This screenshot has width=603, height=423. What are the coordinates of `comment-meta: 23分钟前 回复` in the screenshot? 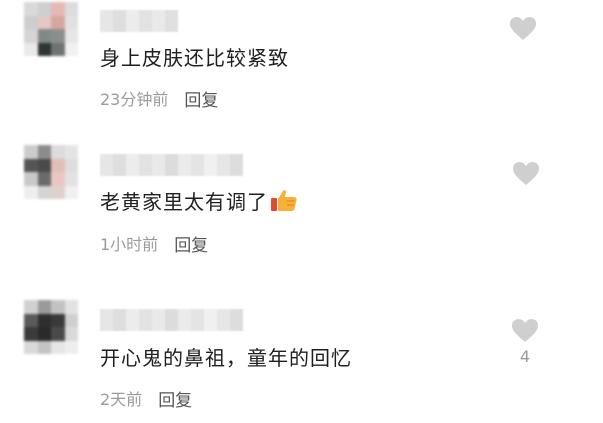 It's located at (159, 98).